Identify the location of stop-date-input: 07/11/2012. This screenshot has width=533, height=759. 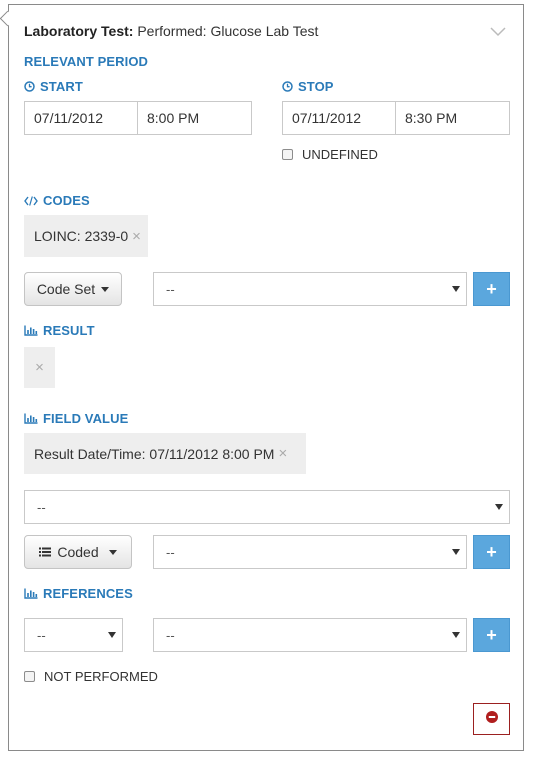
(339, 118).